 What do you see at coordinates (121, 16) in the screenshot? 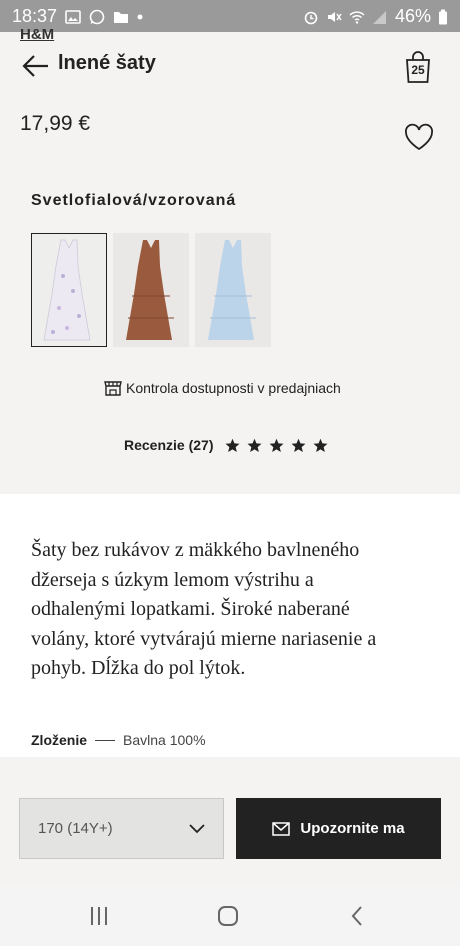
I see `folder-icon` at bounding box center [121, 16].